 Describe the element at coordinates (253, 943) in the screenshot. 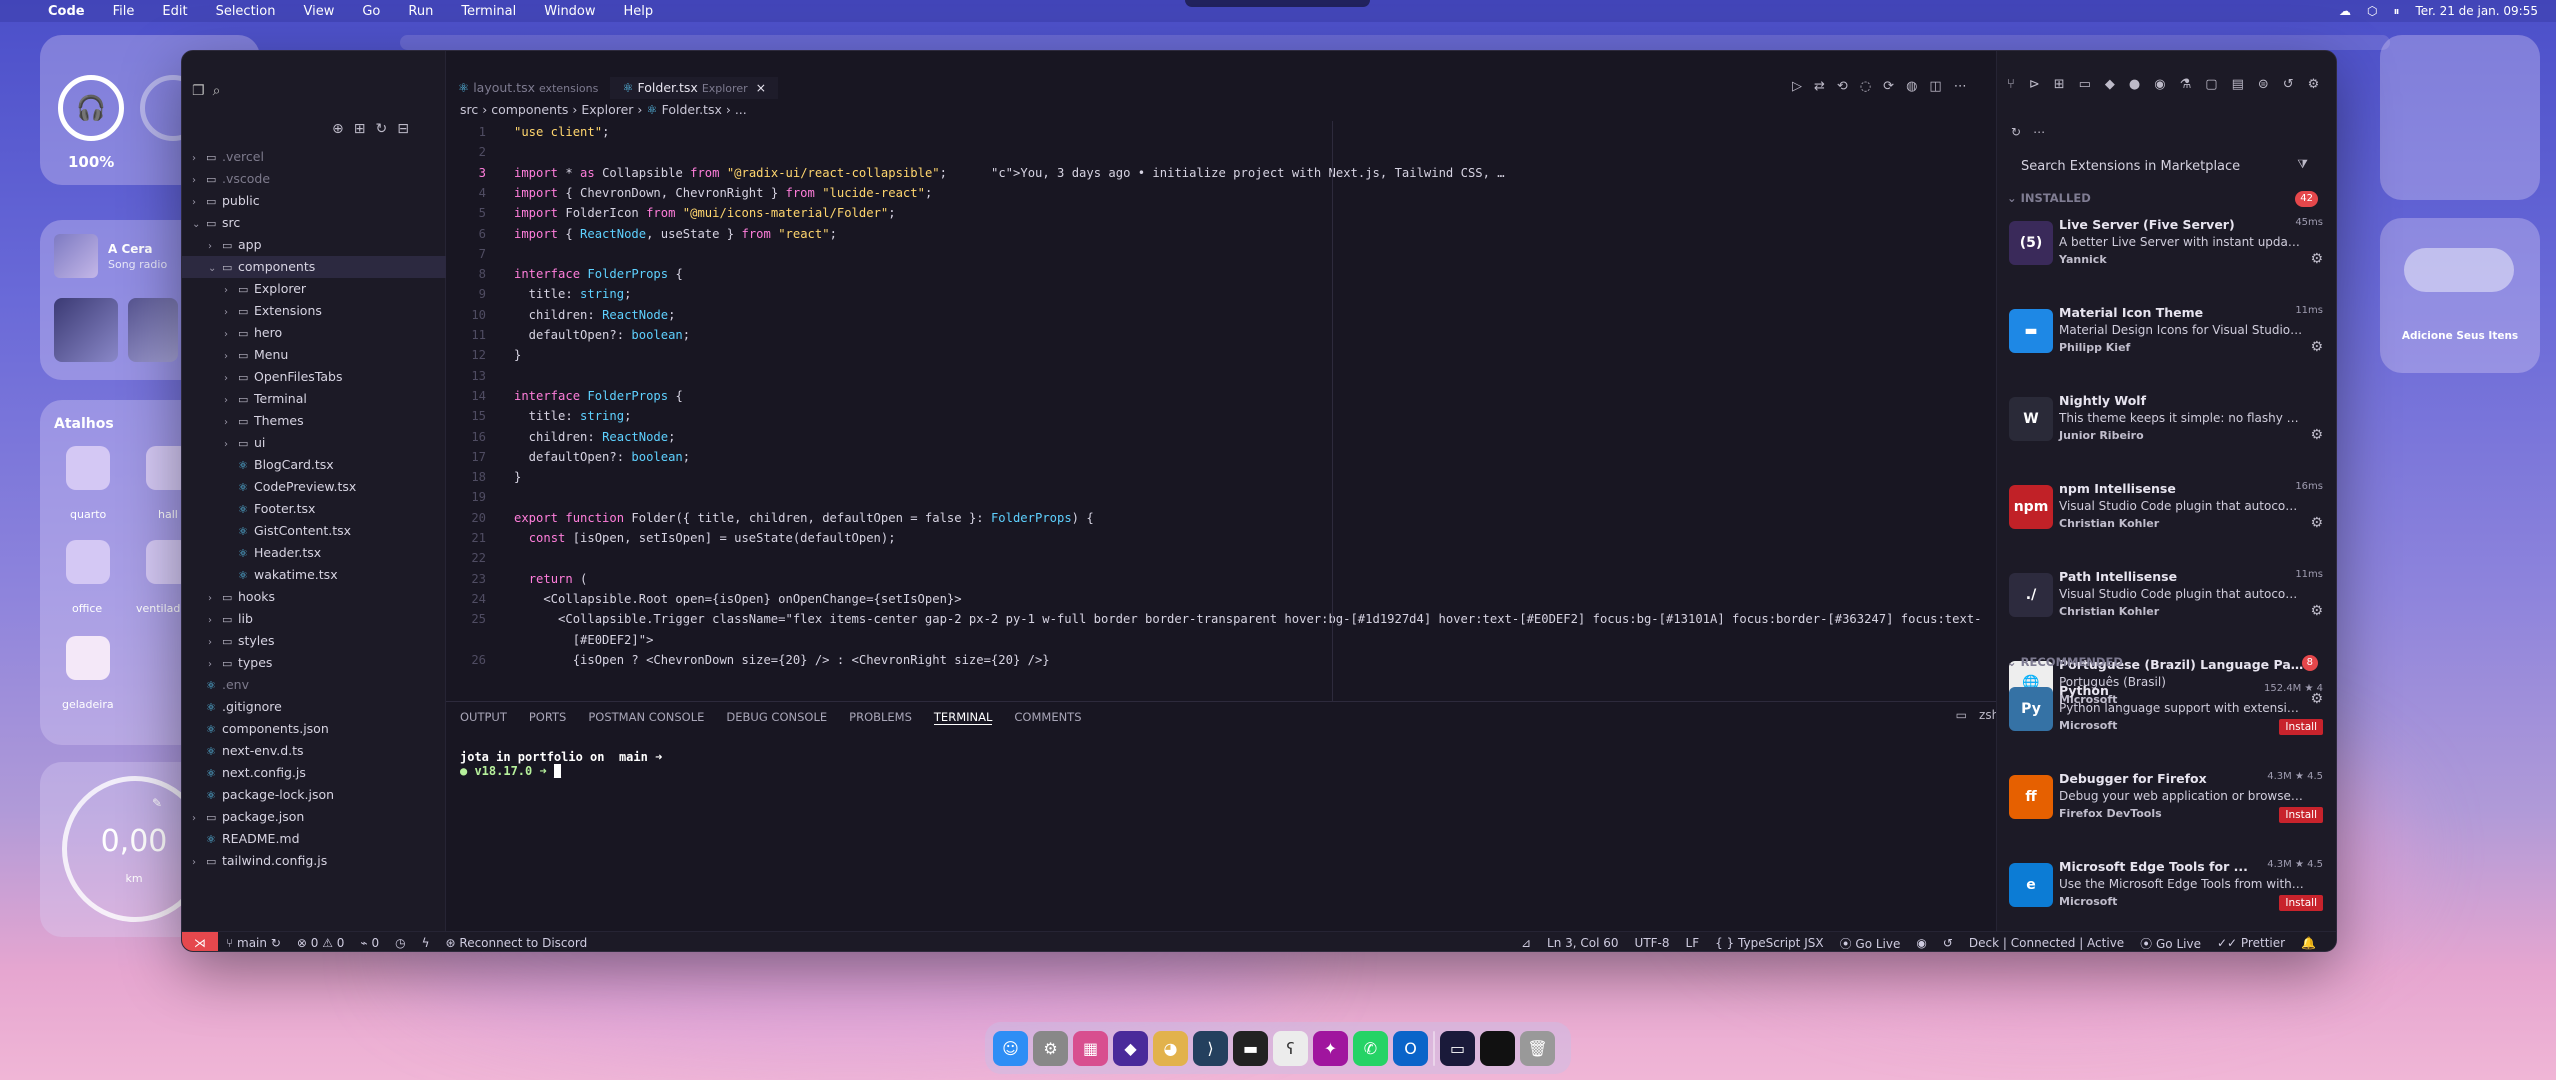

I see `branch-indicator: ⑂ main ↻` at that location.